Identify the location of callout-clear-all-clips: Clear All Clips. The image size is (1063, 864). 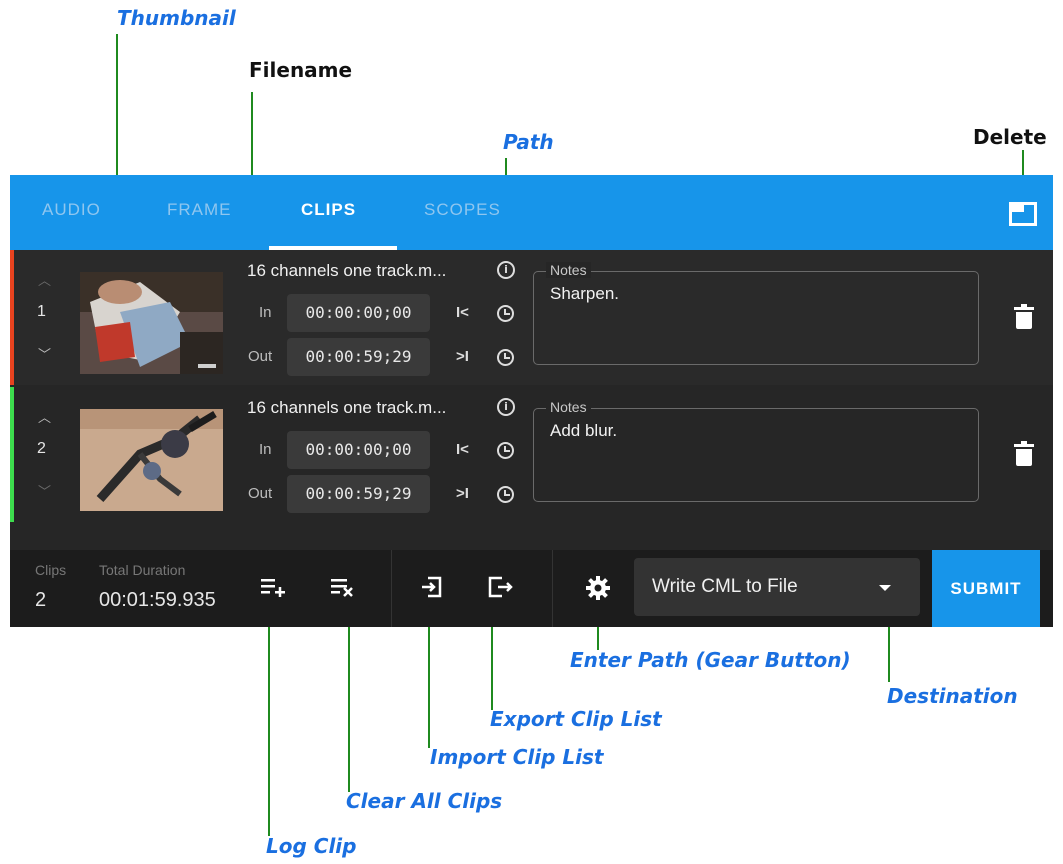
(424, 801).